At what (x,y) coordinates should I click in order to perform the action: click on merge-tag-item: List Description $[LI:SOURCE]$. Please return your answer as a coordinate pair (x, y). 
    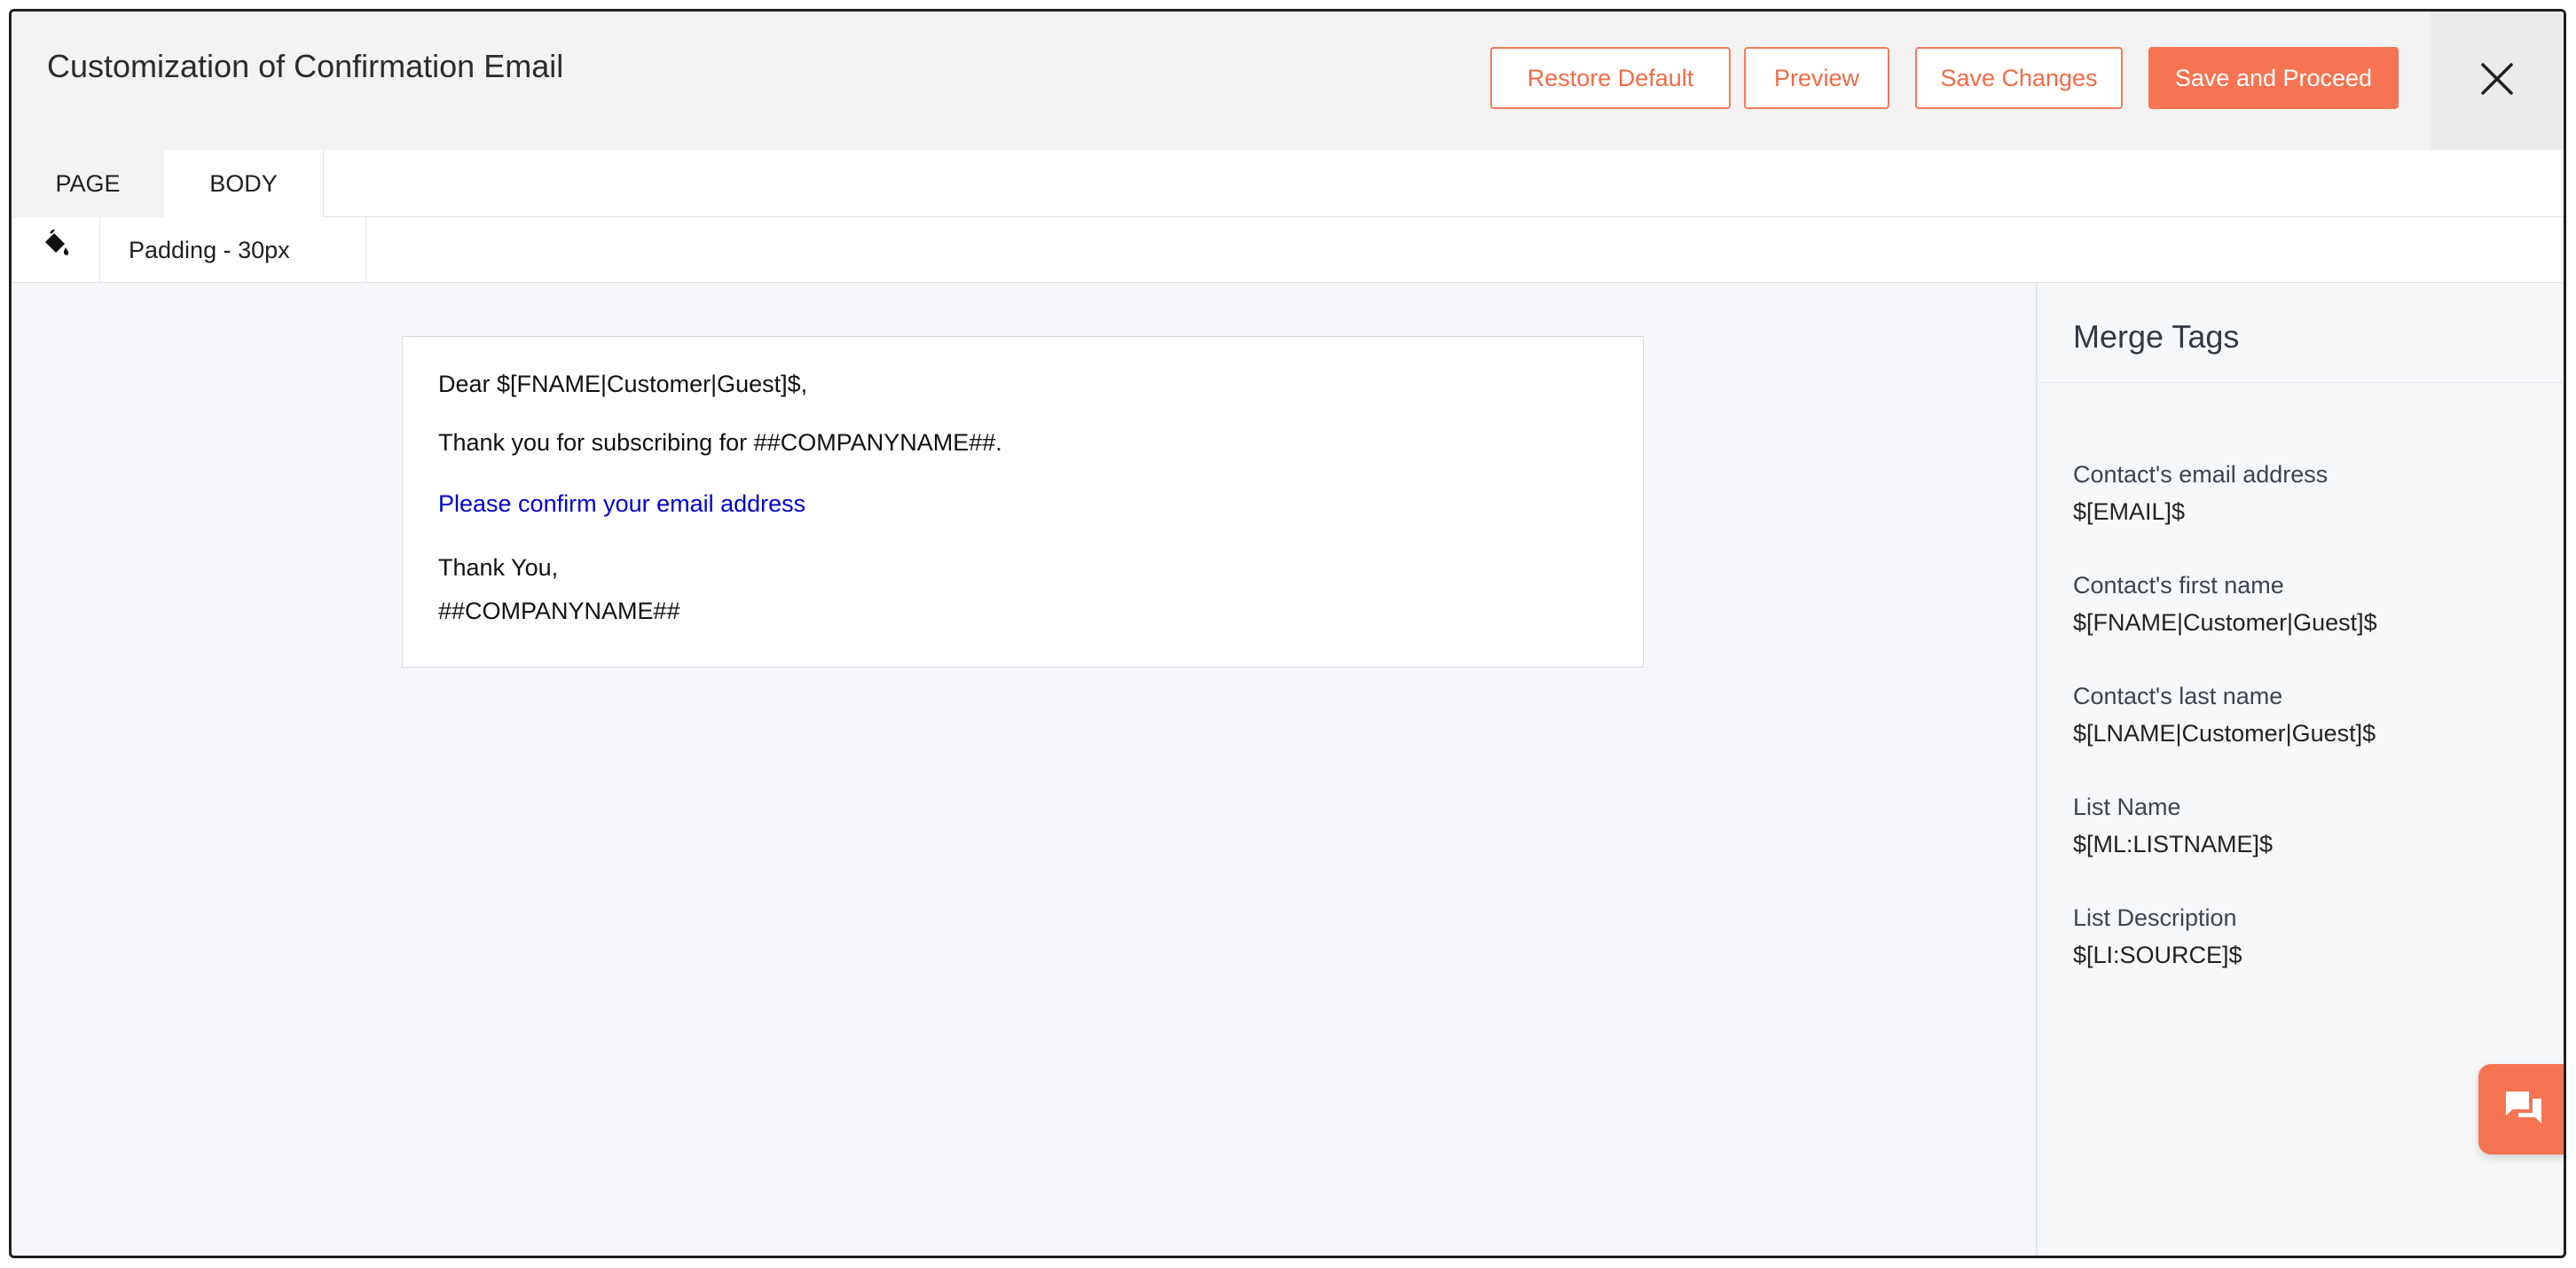
    Looking at the image, I should click on (2157, 937).